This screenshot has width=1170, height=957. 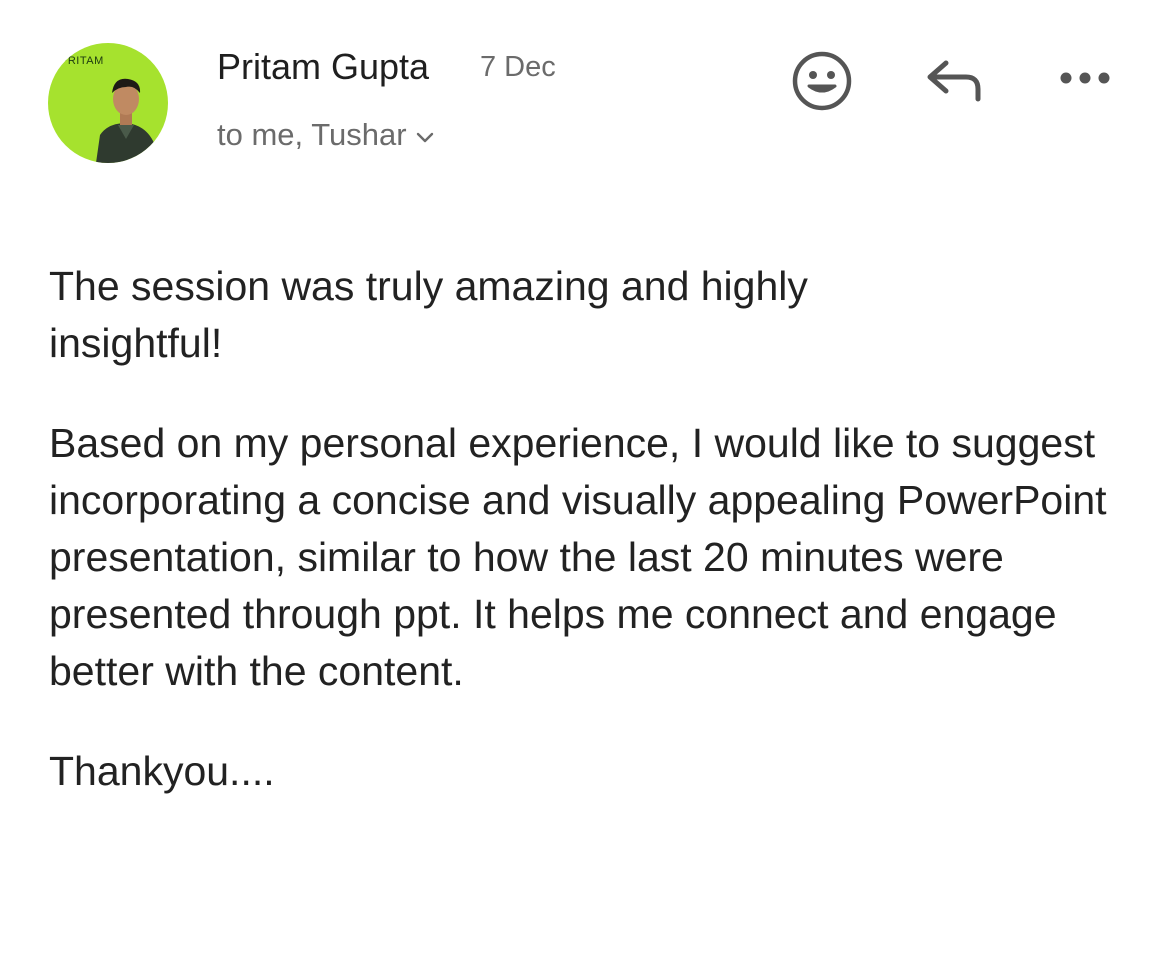 I want to click on reply-arrow-icon, so click(x=954, y=81).